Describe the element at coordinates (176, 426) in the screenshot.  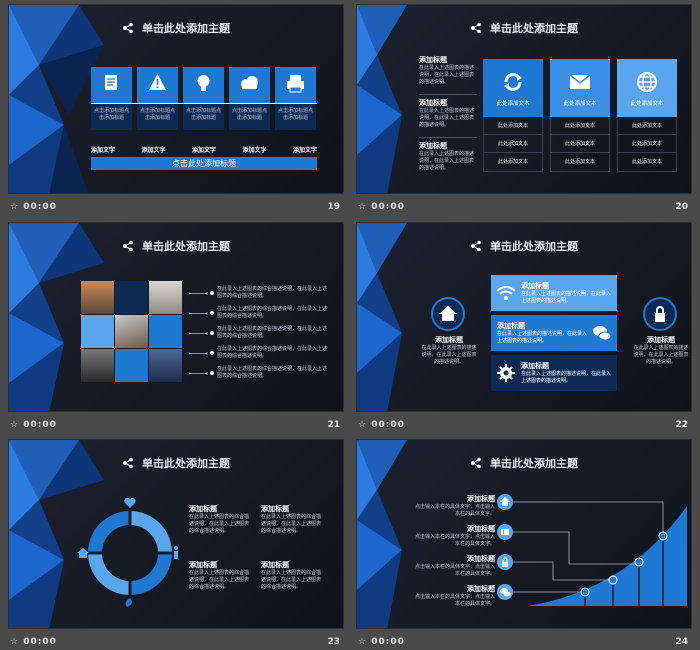
I see `slide-caption: ☆ 00:00 21` at that location.